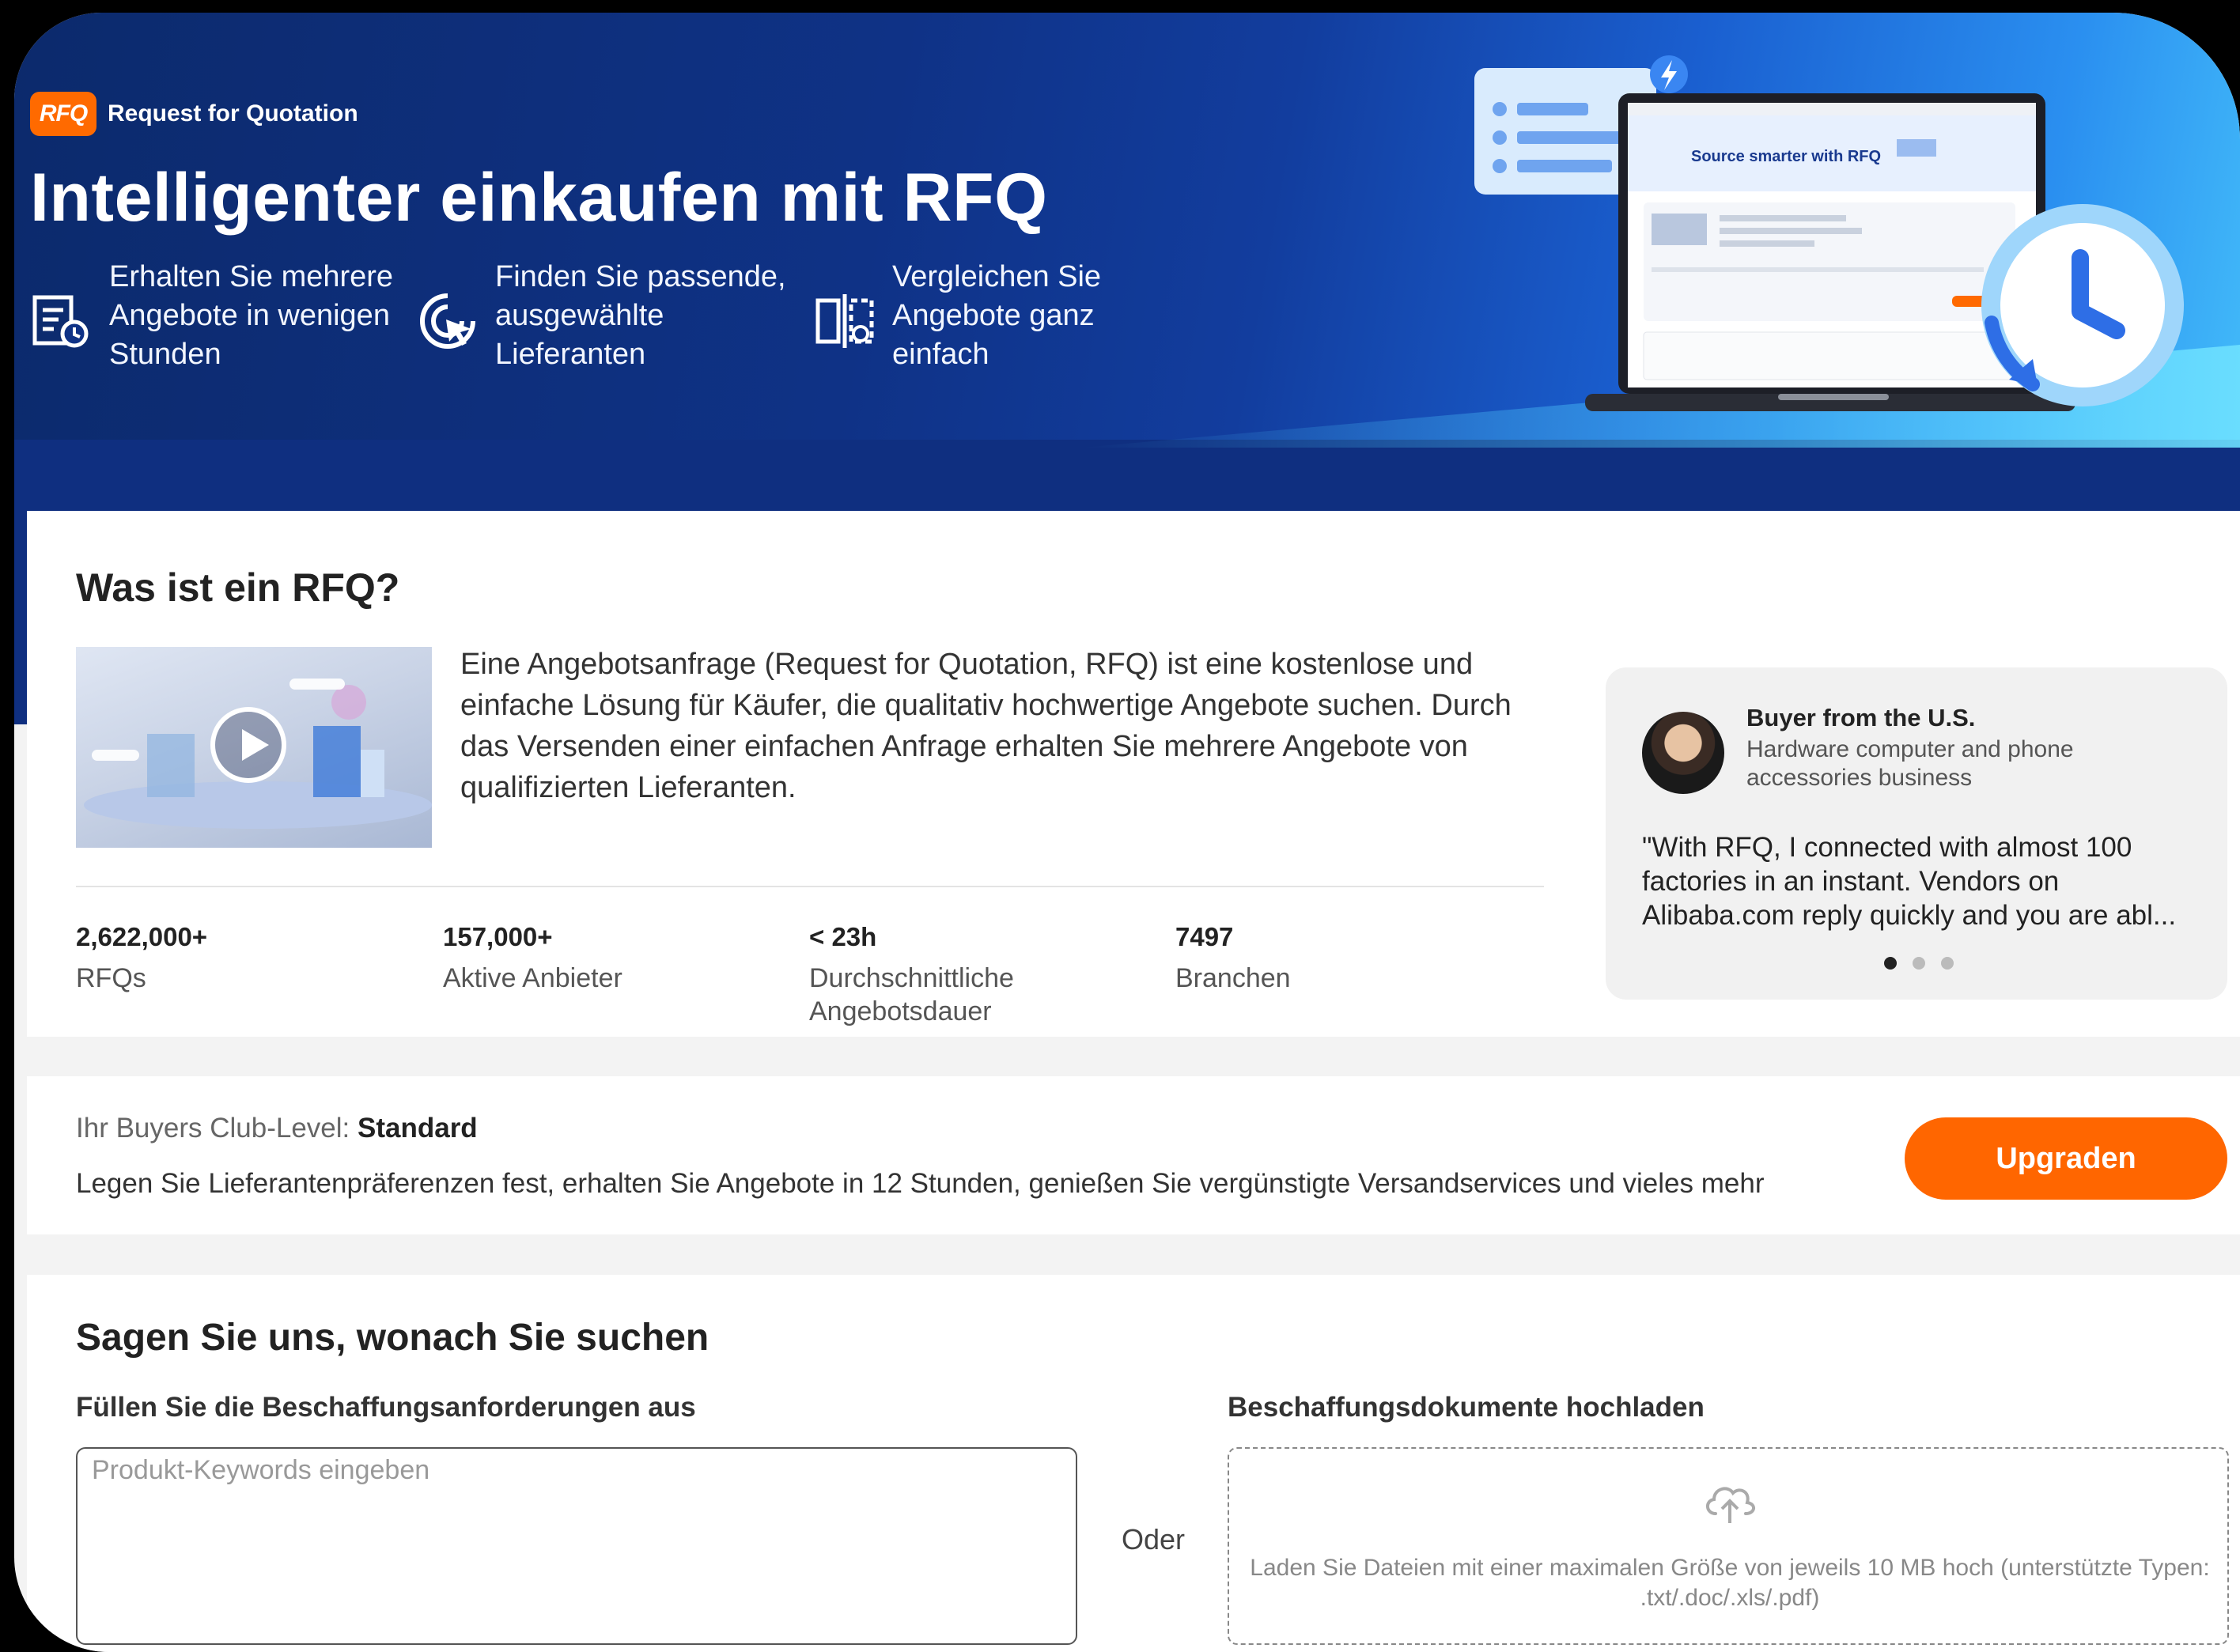  Describe the element at coordinates (142, 936) in the screenshot. I see `stat-value: 2,622,000+` at that location.